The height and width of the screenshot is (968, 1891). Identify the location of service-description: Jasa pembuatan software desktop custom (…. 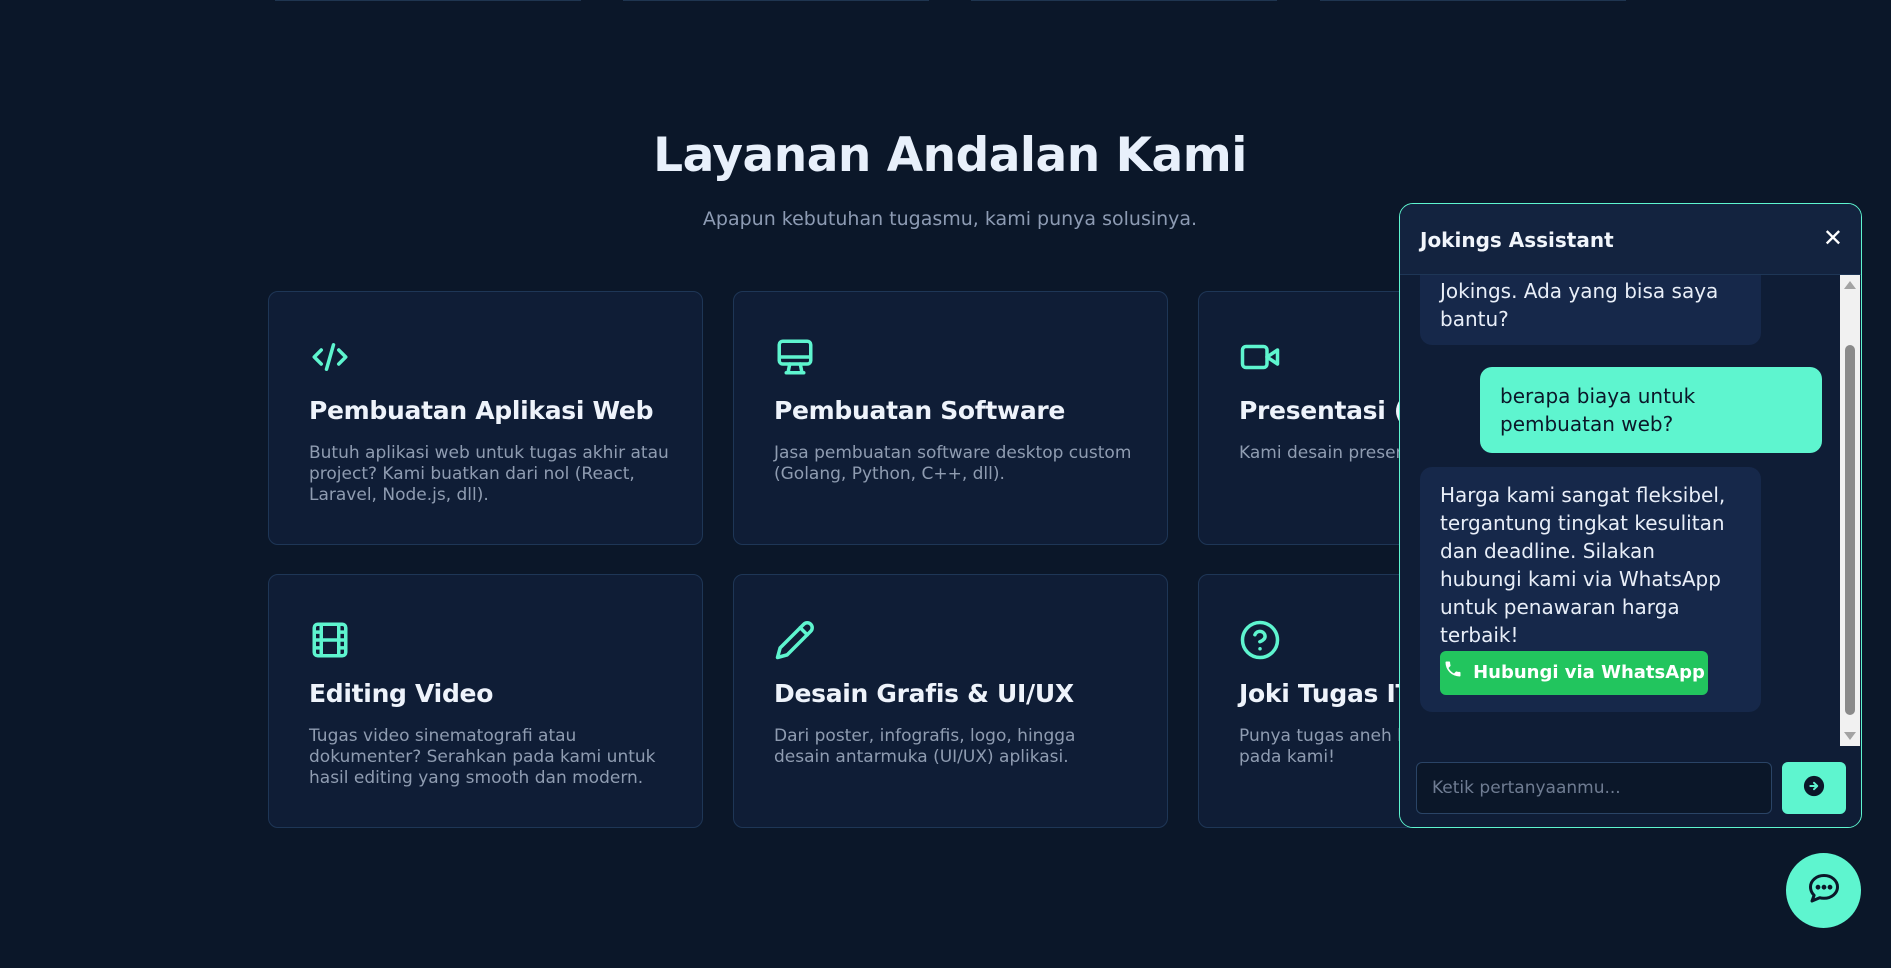
(953, 463).